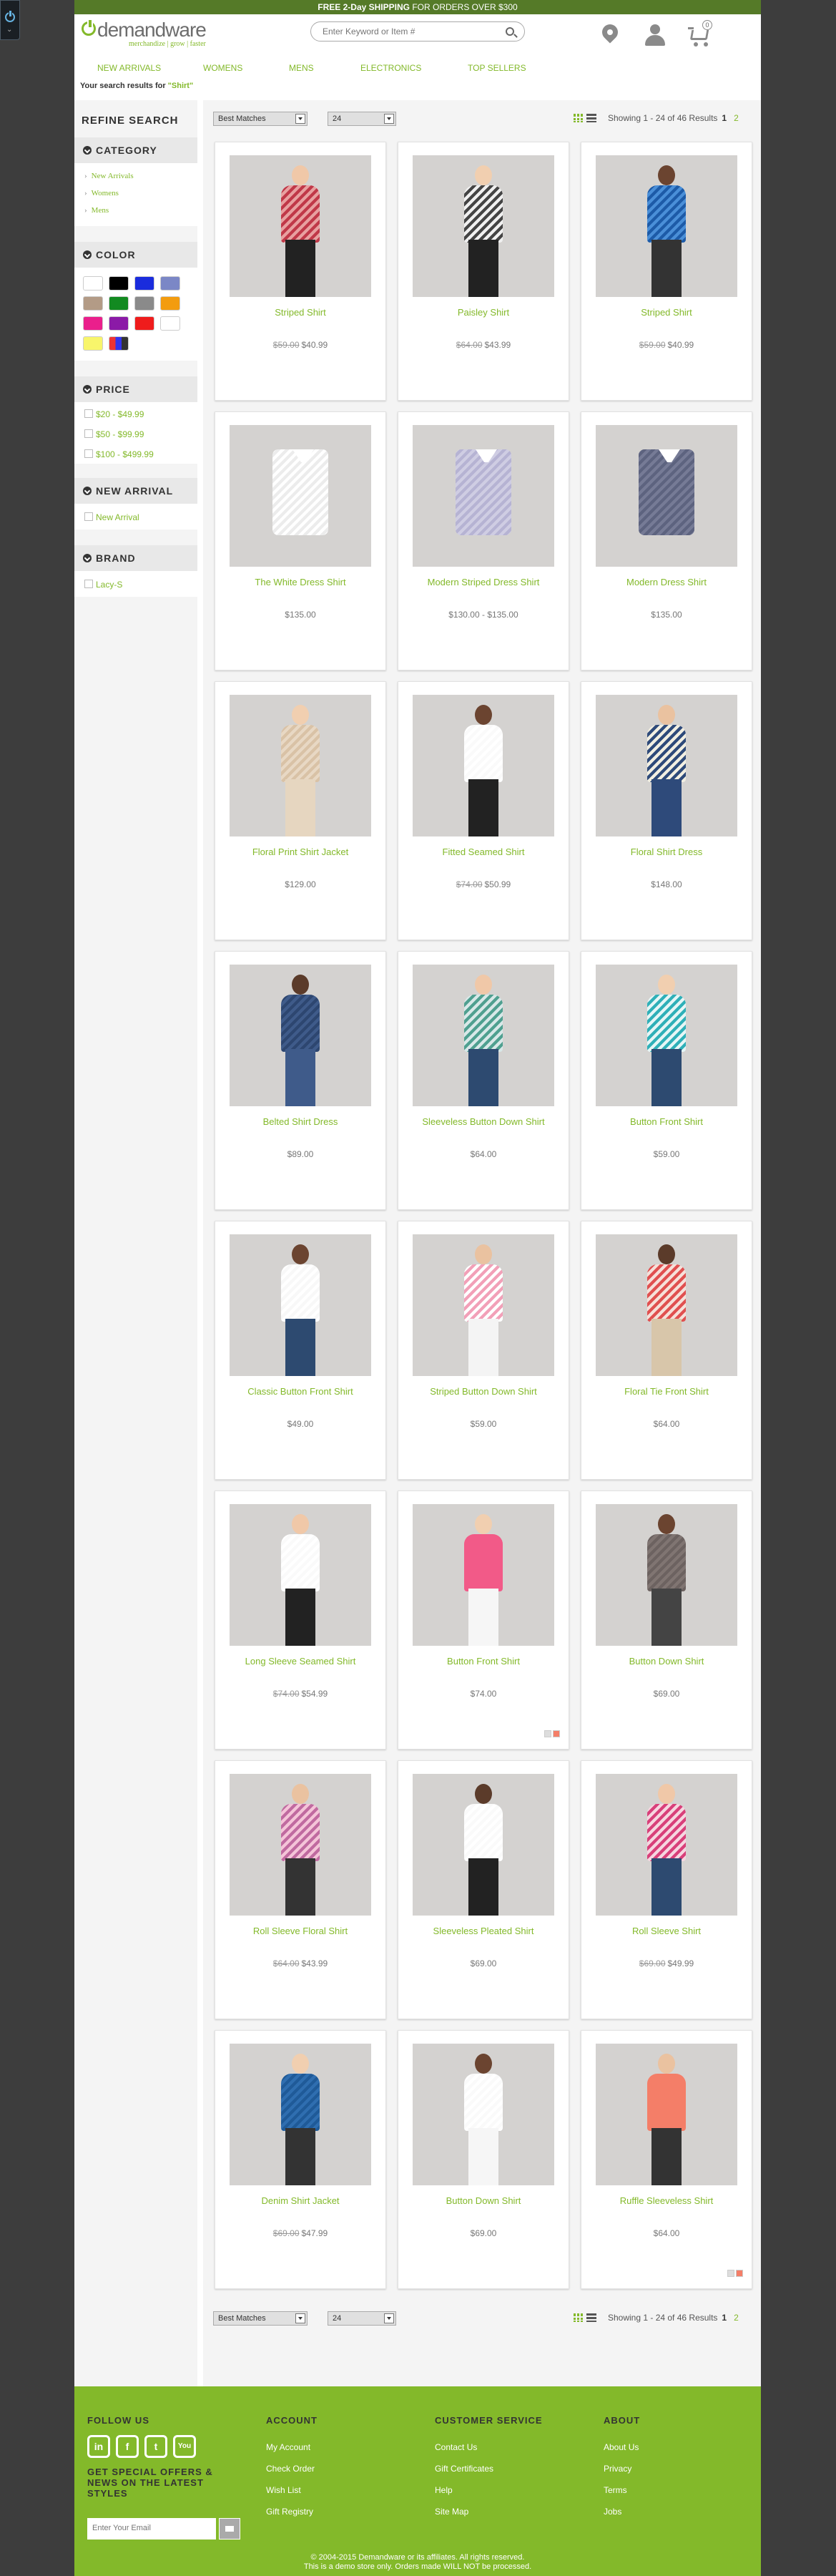 Image resolution: width=836 pixels, height=2576 pixels. What do you see at coordinates (655, 36) in the screenshot?
I see `account-icon` at bounding box center [655, 36].